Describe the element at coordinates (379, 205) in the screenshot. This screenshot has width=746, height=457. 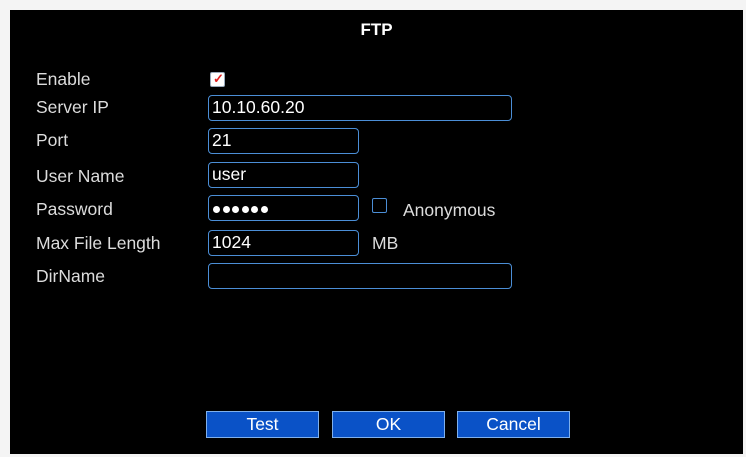
I see `anonymous-checkbox` at that location.